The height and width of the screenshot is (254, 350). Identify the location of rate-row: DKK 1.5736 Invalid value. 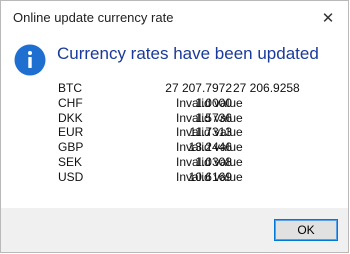
(188, 118).